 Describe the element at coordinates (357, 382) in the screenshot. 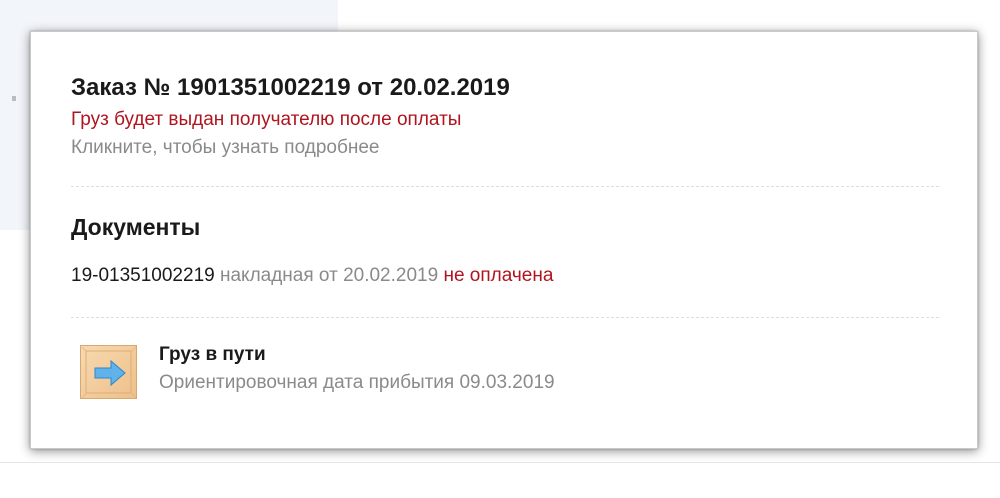

I see `shipment-eta: Ориентировочная дата прибытия 09.03.2019` at that location.